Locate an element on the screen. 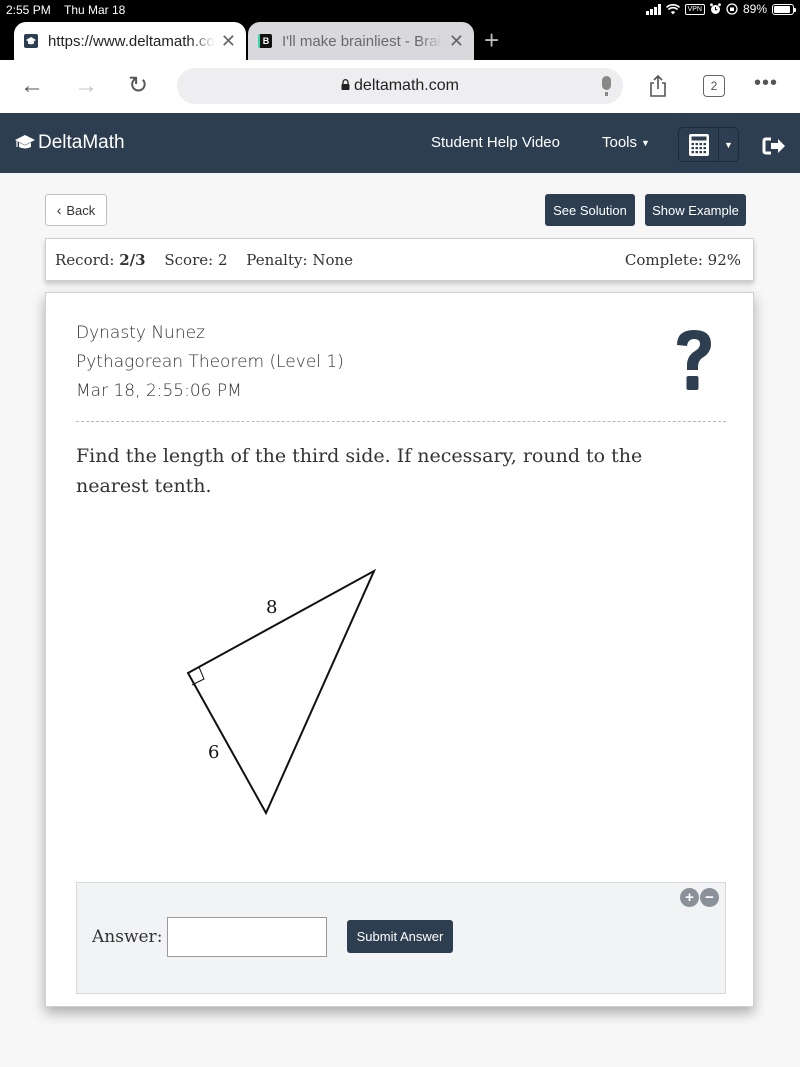 This screenshot has width=800, height=1067. record-value: 2/3 is located at coordinates (132, 260).